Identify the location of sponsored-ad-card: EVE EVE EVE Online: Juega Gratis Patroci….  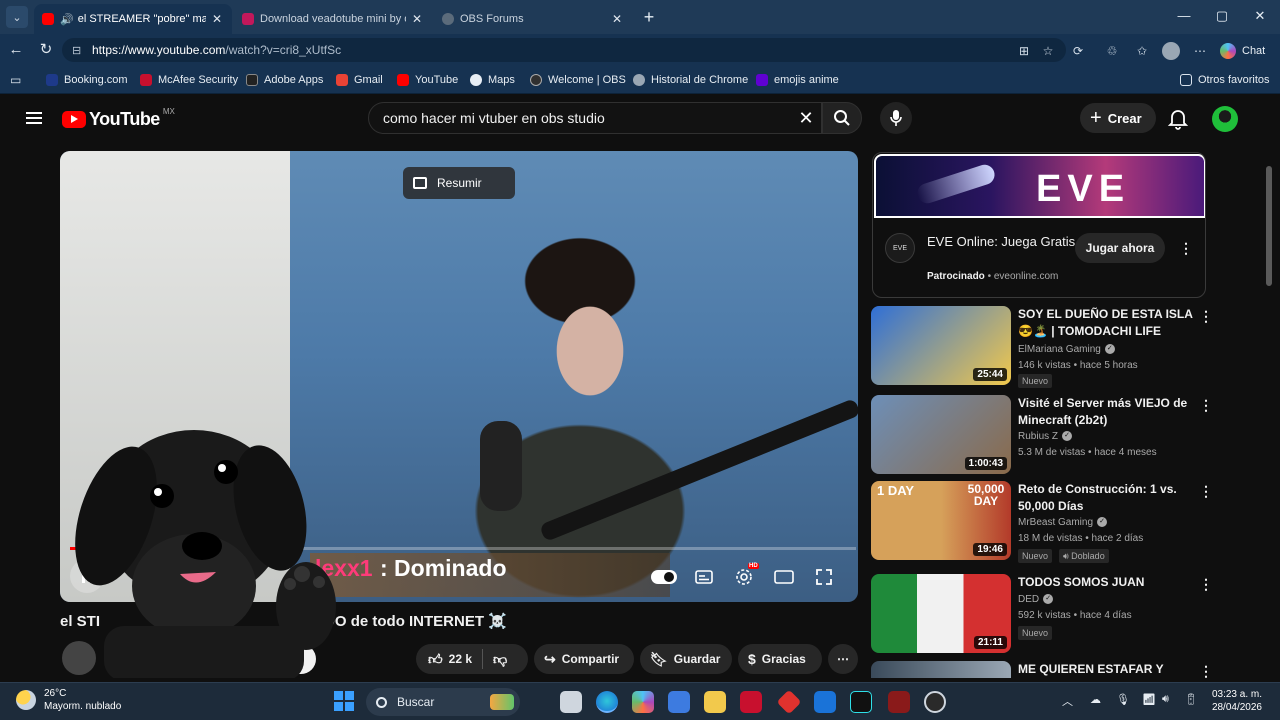
(1039, 225).